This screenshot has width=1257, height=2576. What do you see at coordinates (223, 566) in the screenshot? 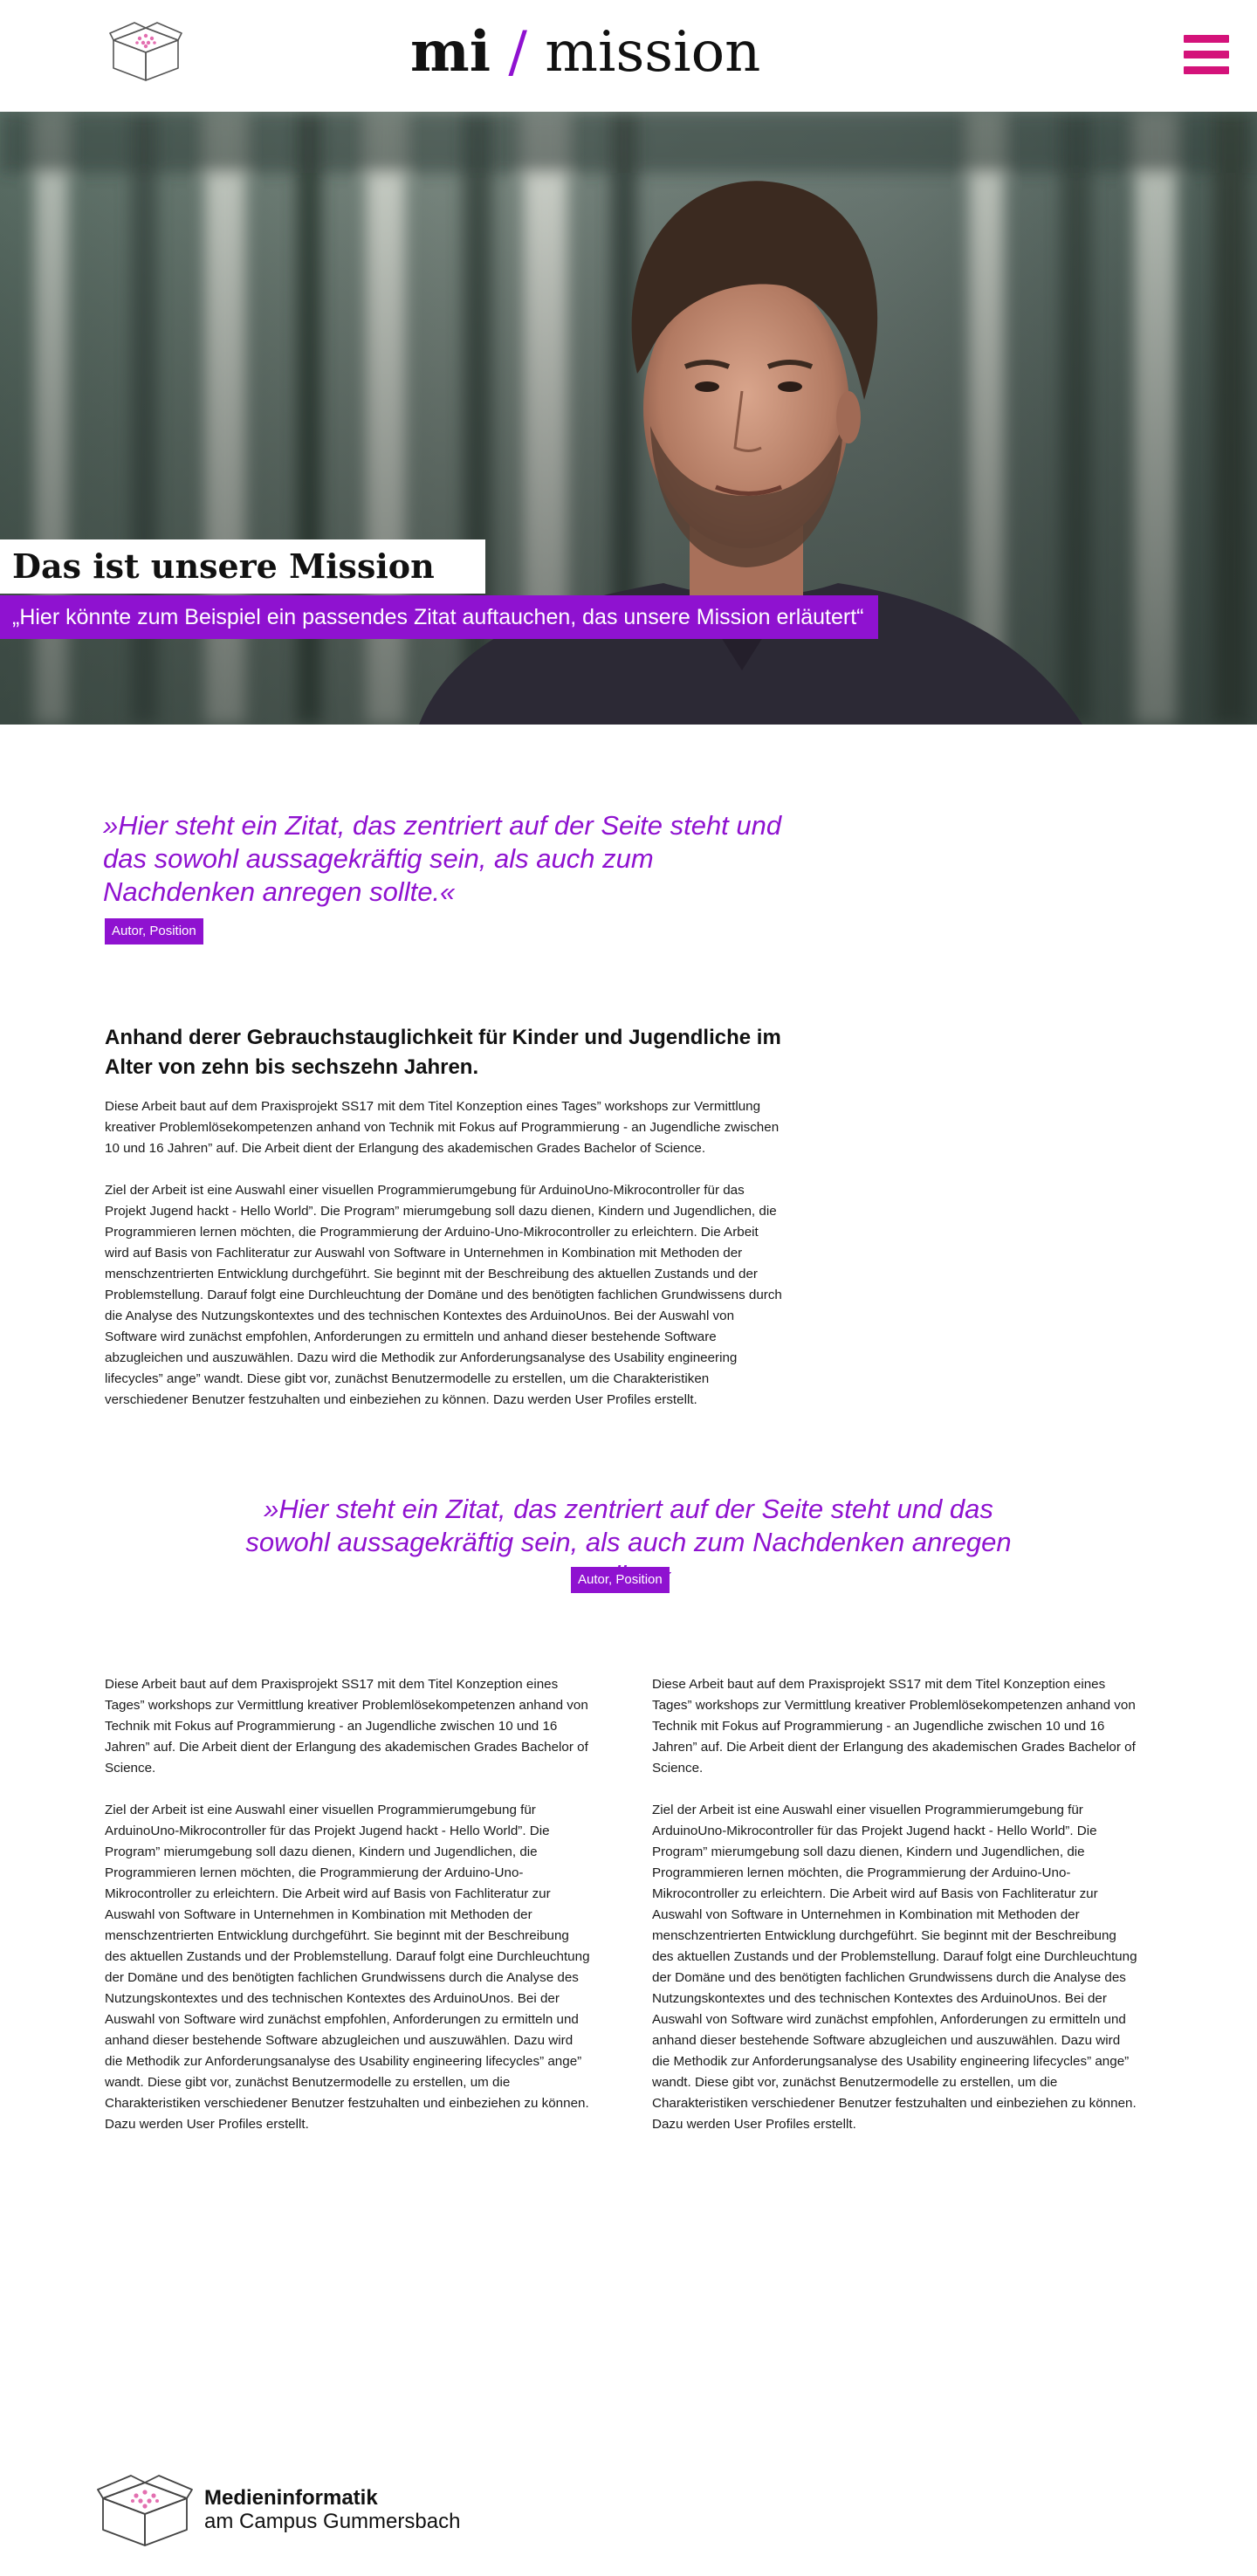
I see `hero-title: Das ist unsere Mission` at bounding box center [223, 566].